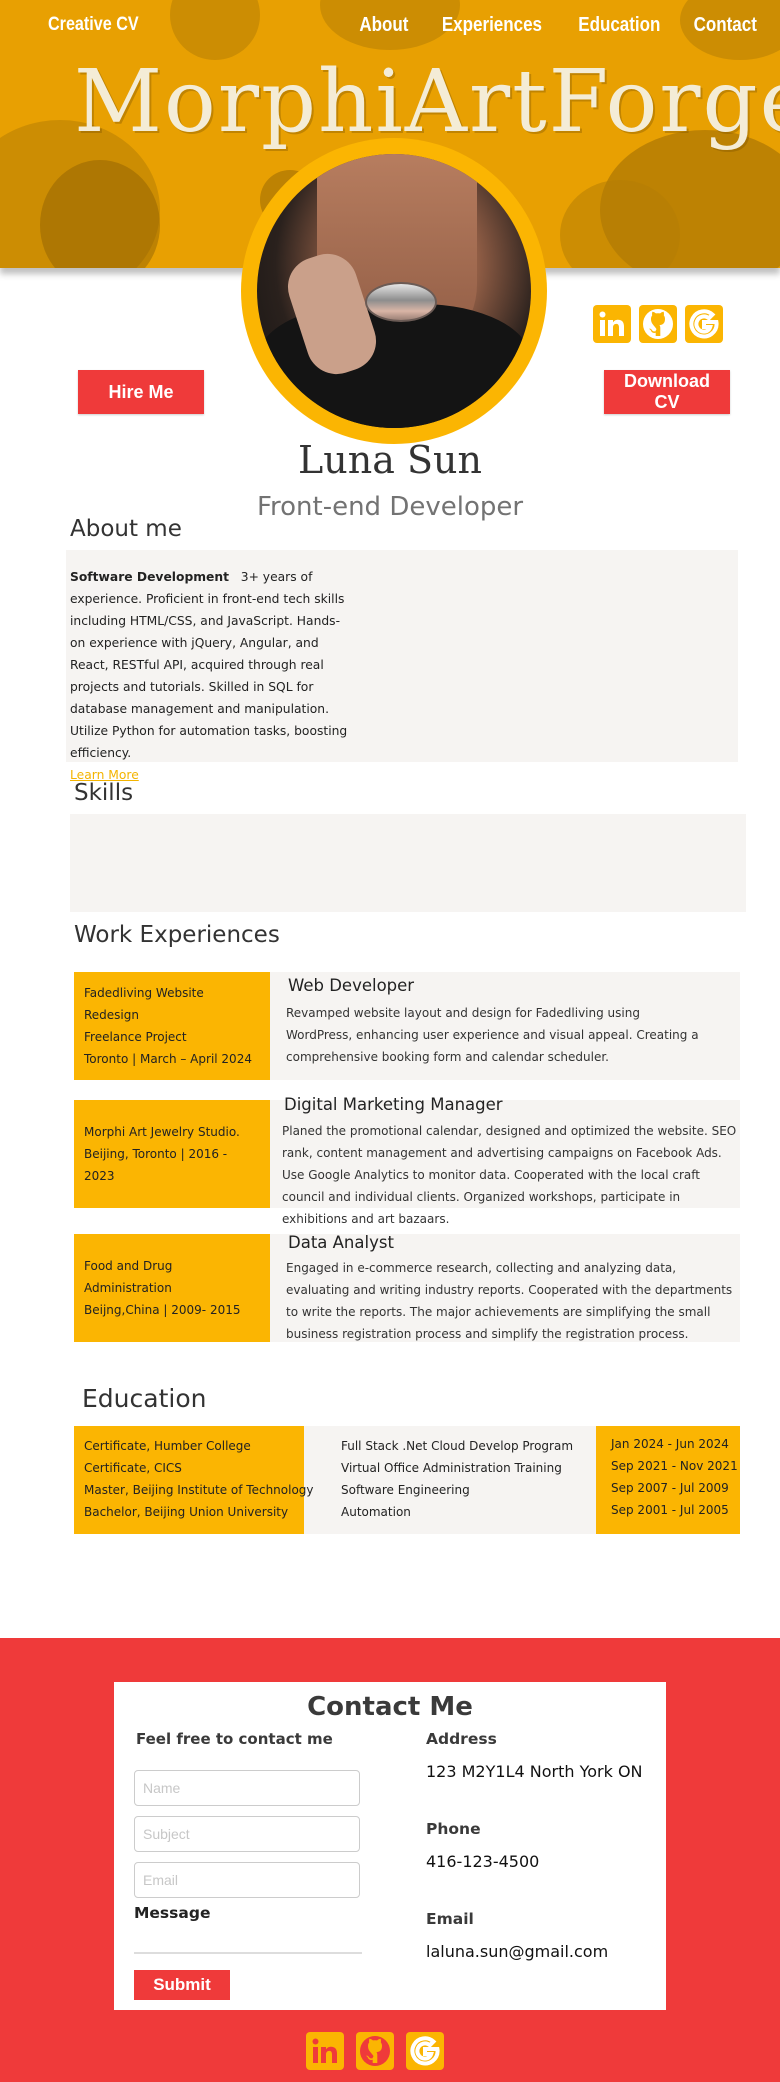 This screenshot has height=2082, width=780. I want to click on email-field, so click(247, 1880).